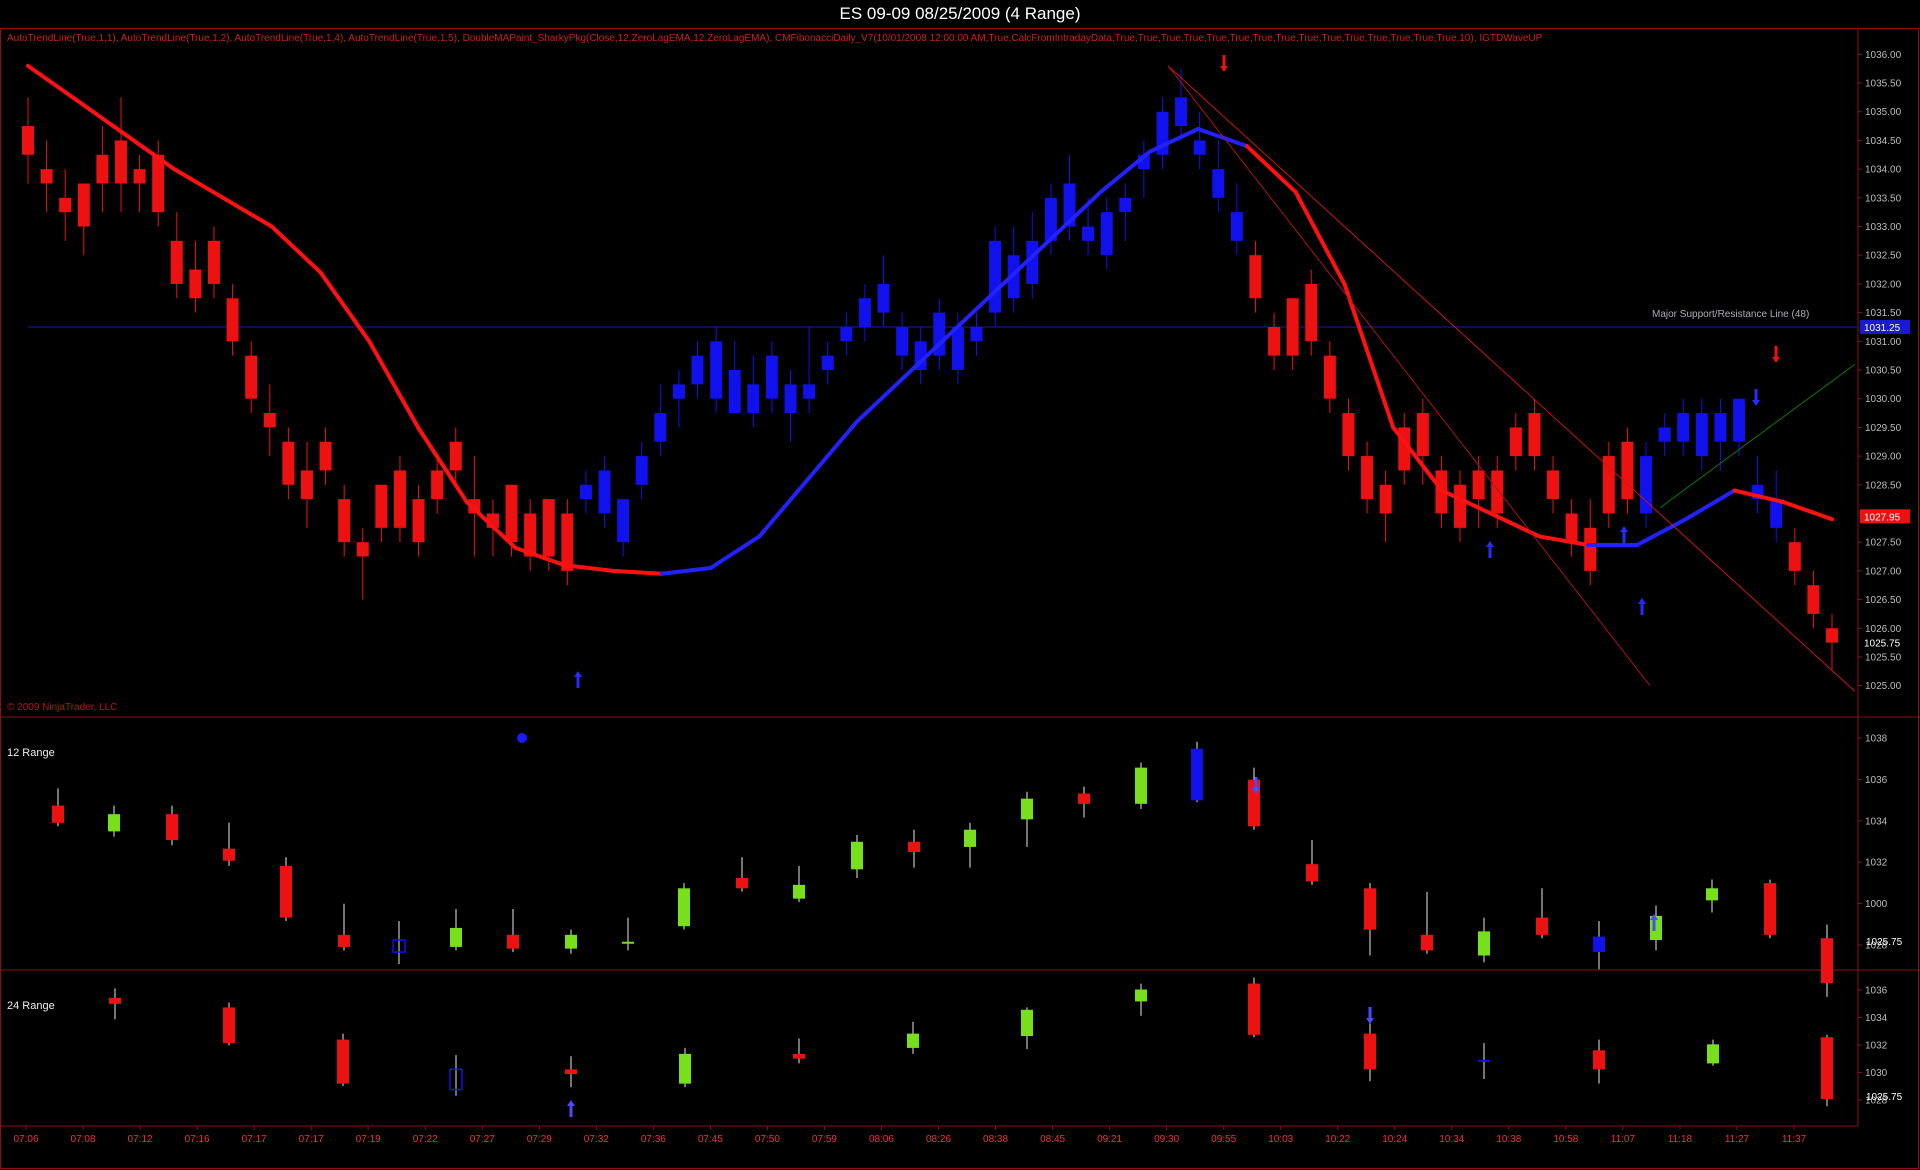 The image size is (1920, 1170). I want to click on pivot-arrow-icon, so click(571, 1108).